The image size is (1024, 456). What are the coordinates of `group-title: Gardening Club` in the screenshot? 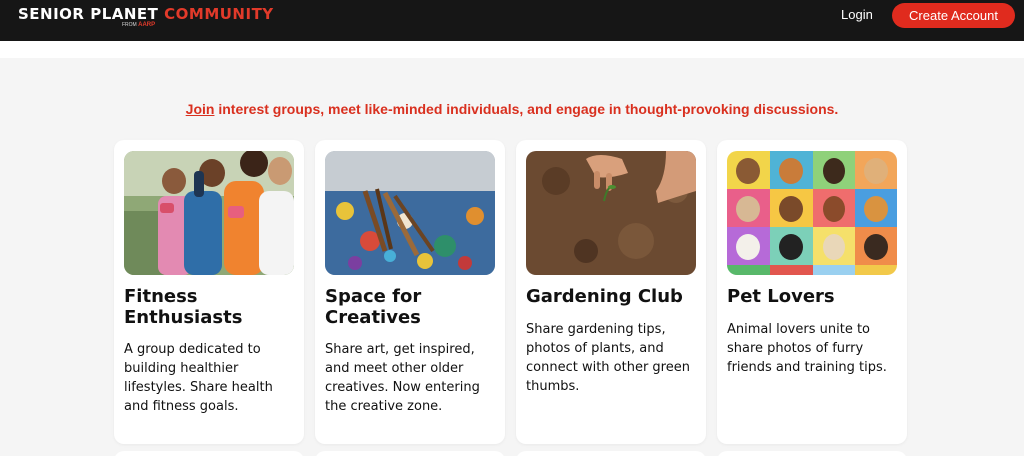 It's located at (604, 296).